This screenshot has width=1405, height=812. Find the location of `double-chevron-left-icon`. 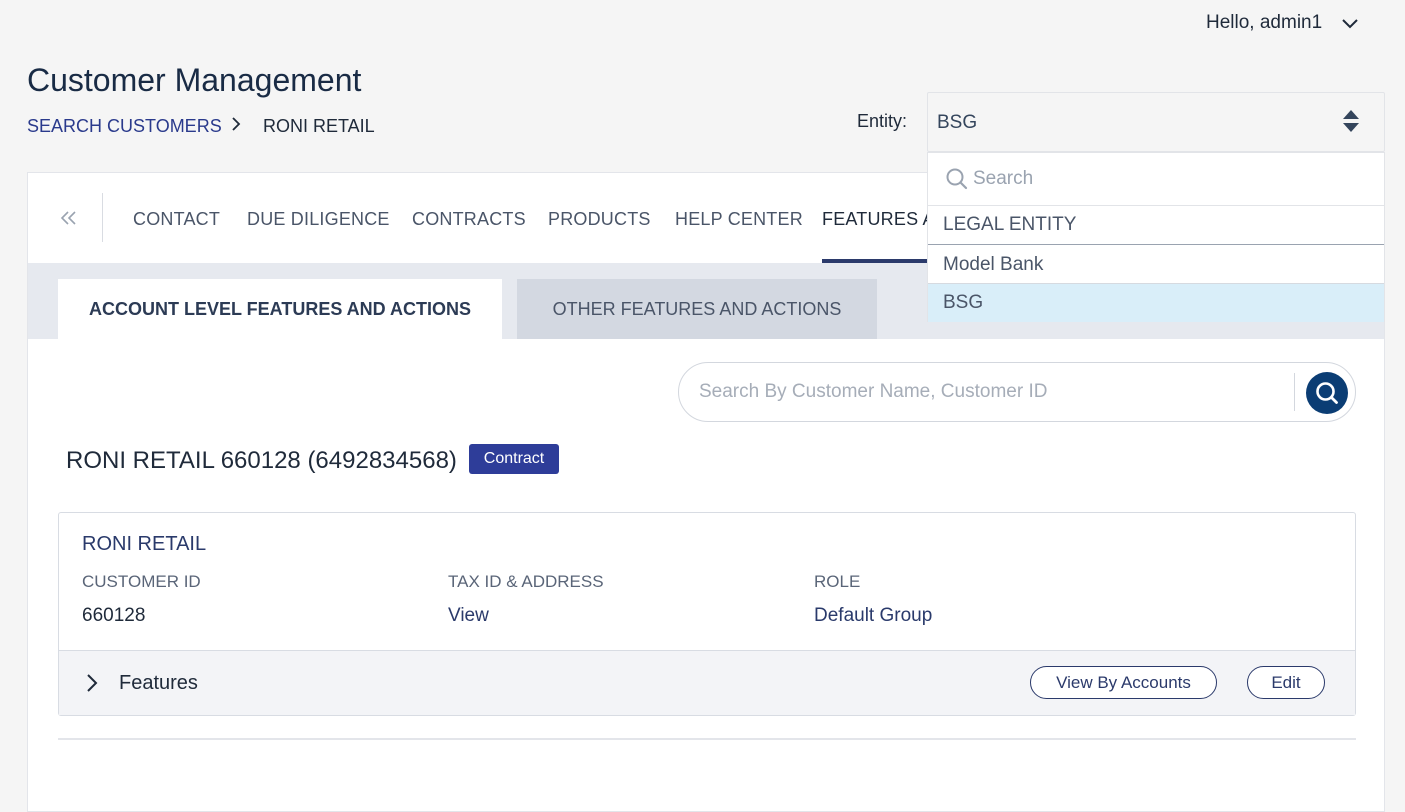

double-chevron-left-icon is located at coordinates (69, 218).